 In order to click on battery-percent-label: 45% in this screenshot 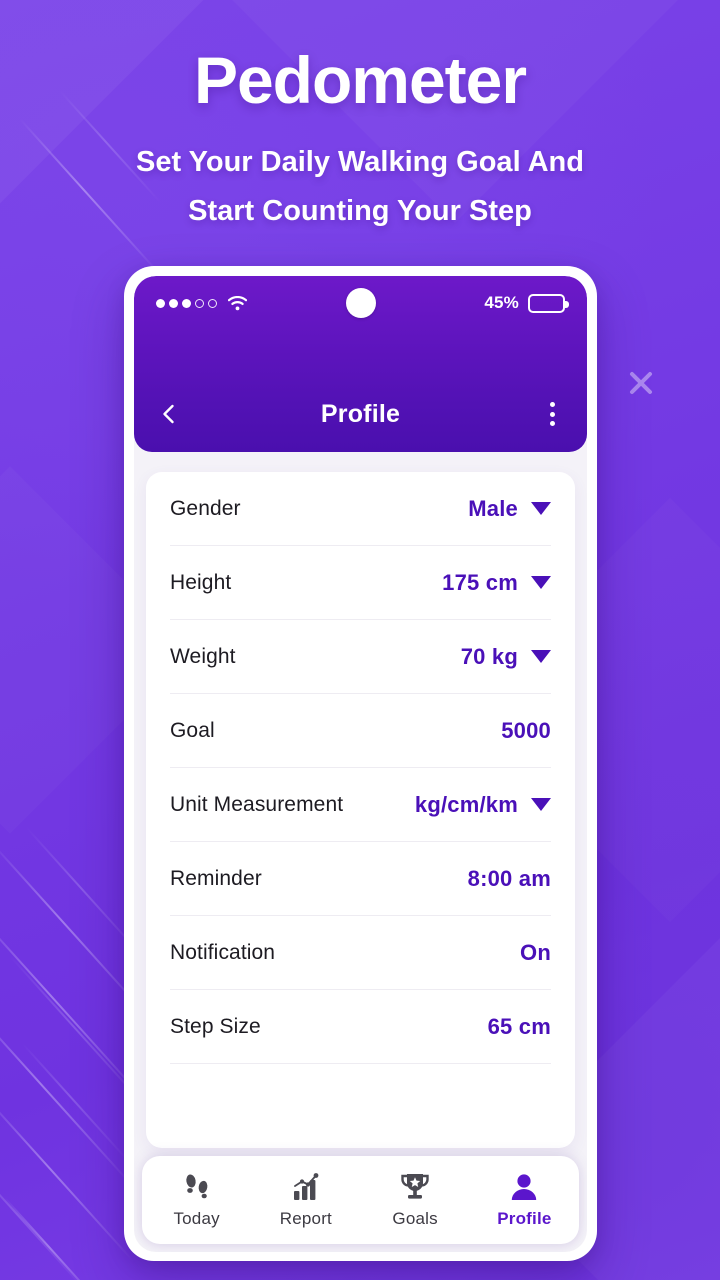, I will do `click(501, 302)`.